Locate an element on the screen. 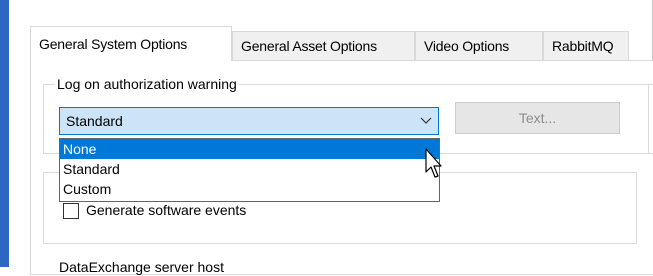 The image size is (653, 276). auth-warning-dropdown-list: None Standard Custom is located at coordinates (249, 170).